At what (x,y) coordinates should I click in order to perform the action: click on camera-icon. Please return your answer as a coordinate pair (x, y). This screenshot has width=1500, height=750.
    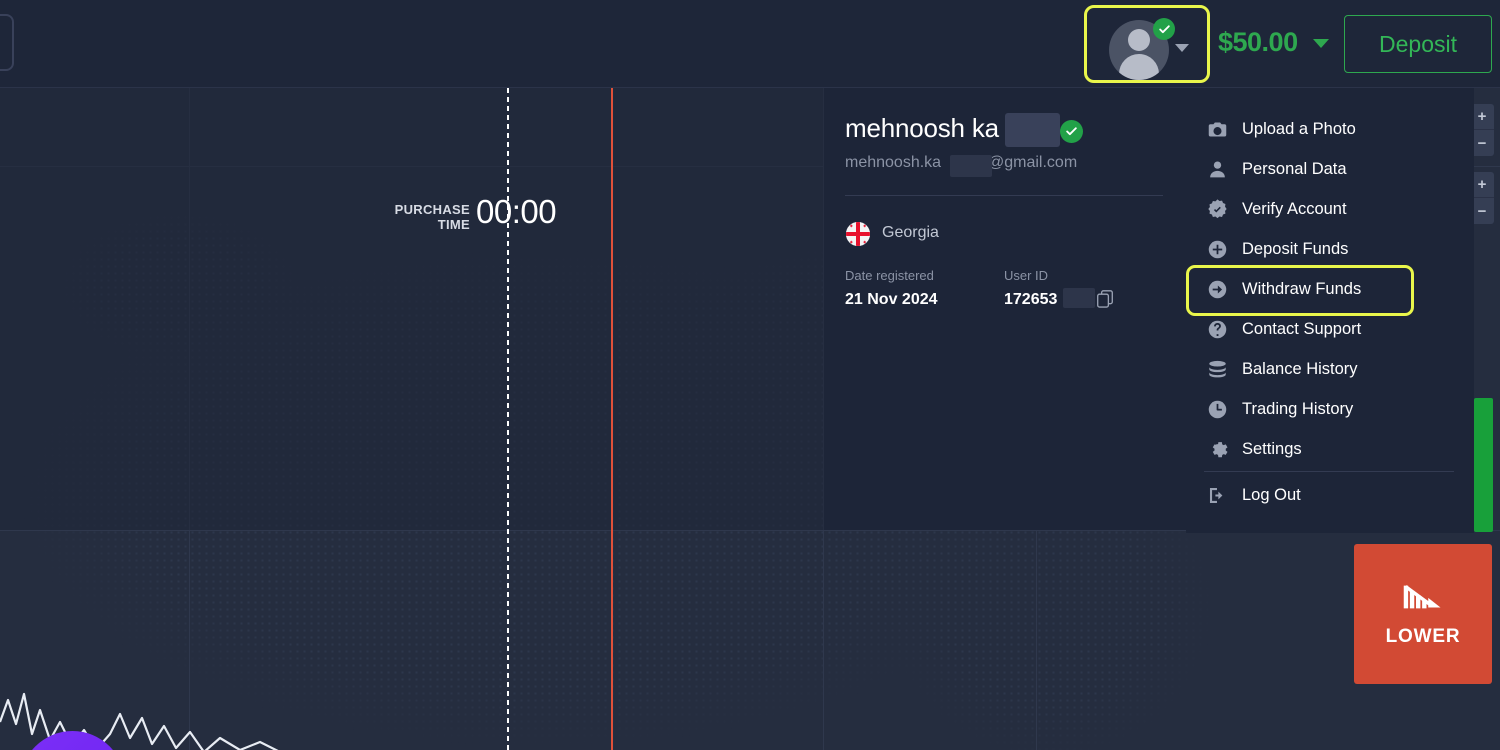
    Looking at the image, I should click on (1217, 129).